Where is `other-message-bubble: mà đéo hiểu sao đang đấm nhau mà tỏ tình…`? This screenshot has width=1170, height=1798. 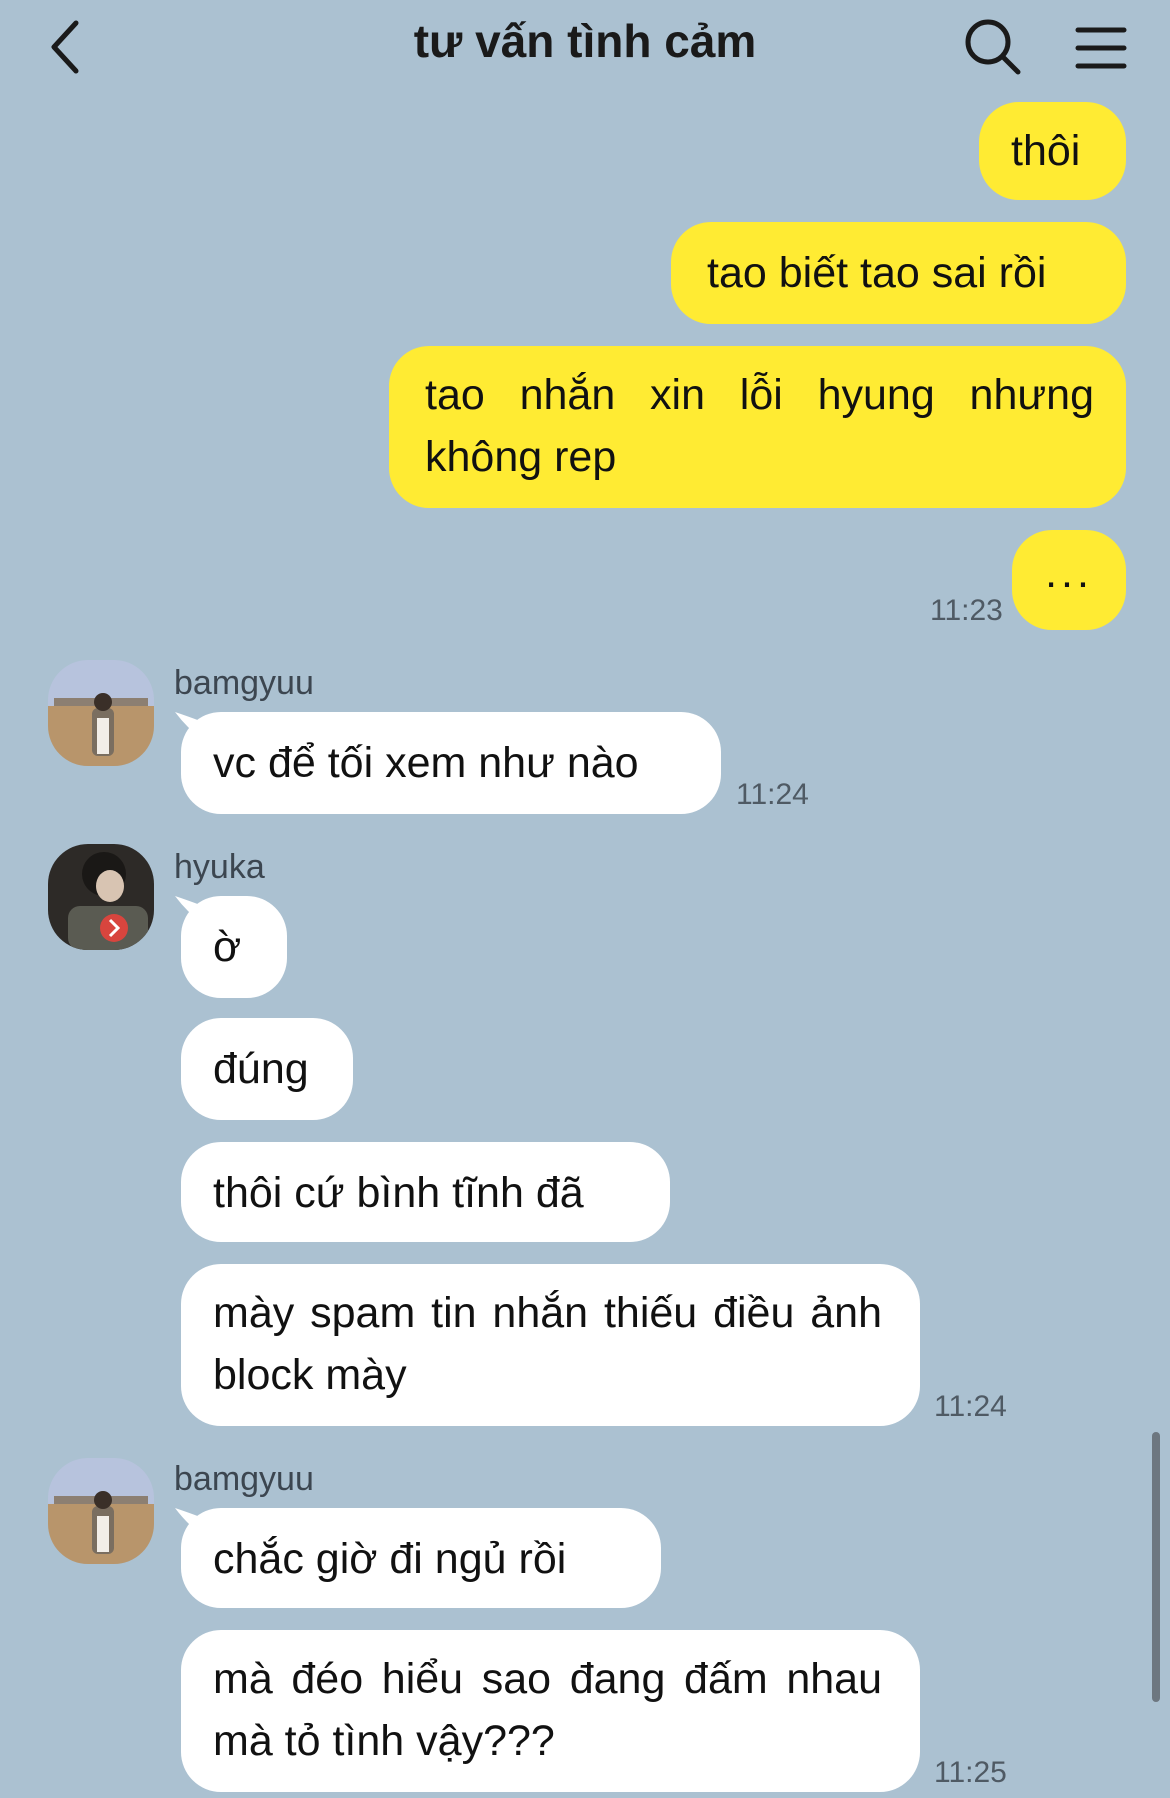 other-message-bubble: mà đéo hiểu sao đang đấm nhau mà tỏ tình… is located at coordinates (550, 1711).